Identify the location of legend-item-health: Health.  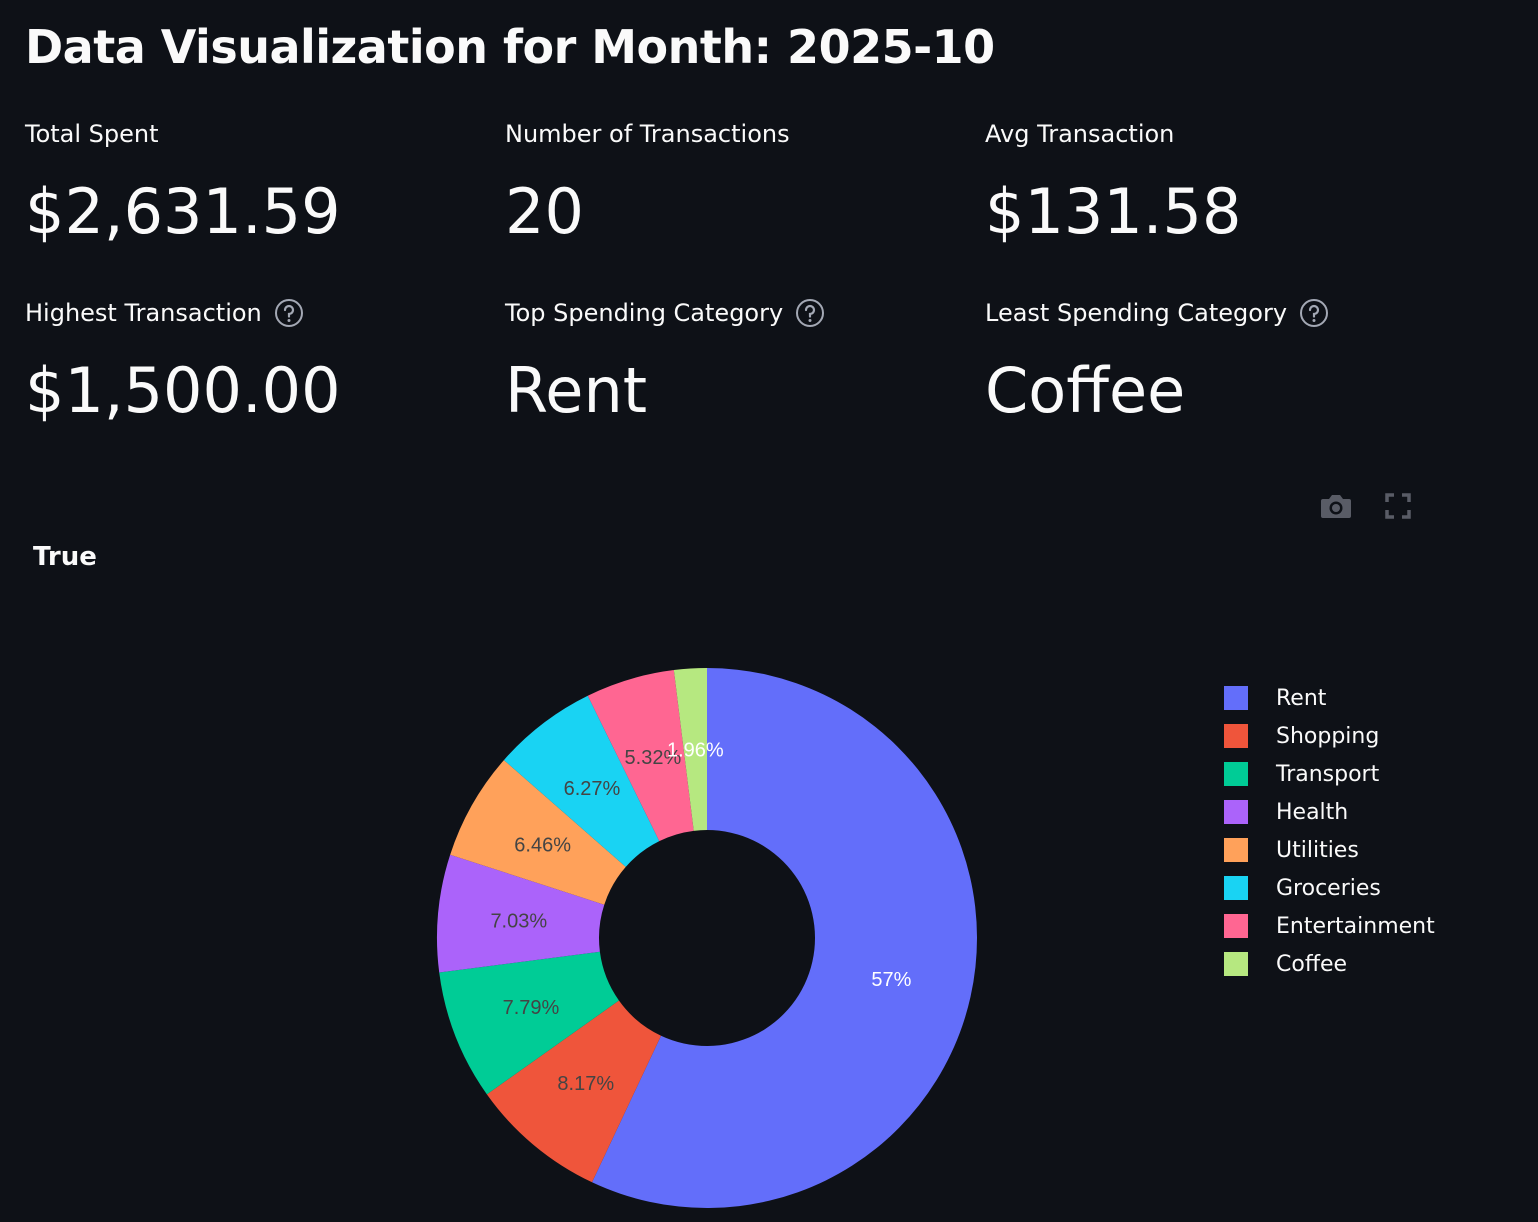
(1329, 812).